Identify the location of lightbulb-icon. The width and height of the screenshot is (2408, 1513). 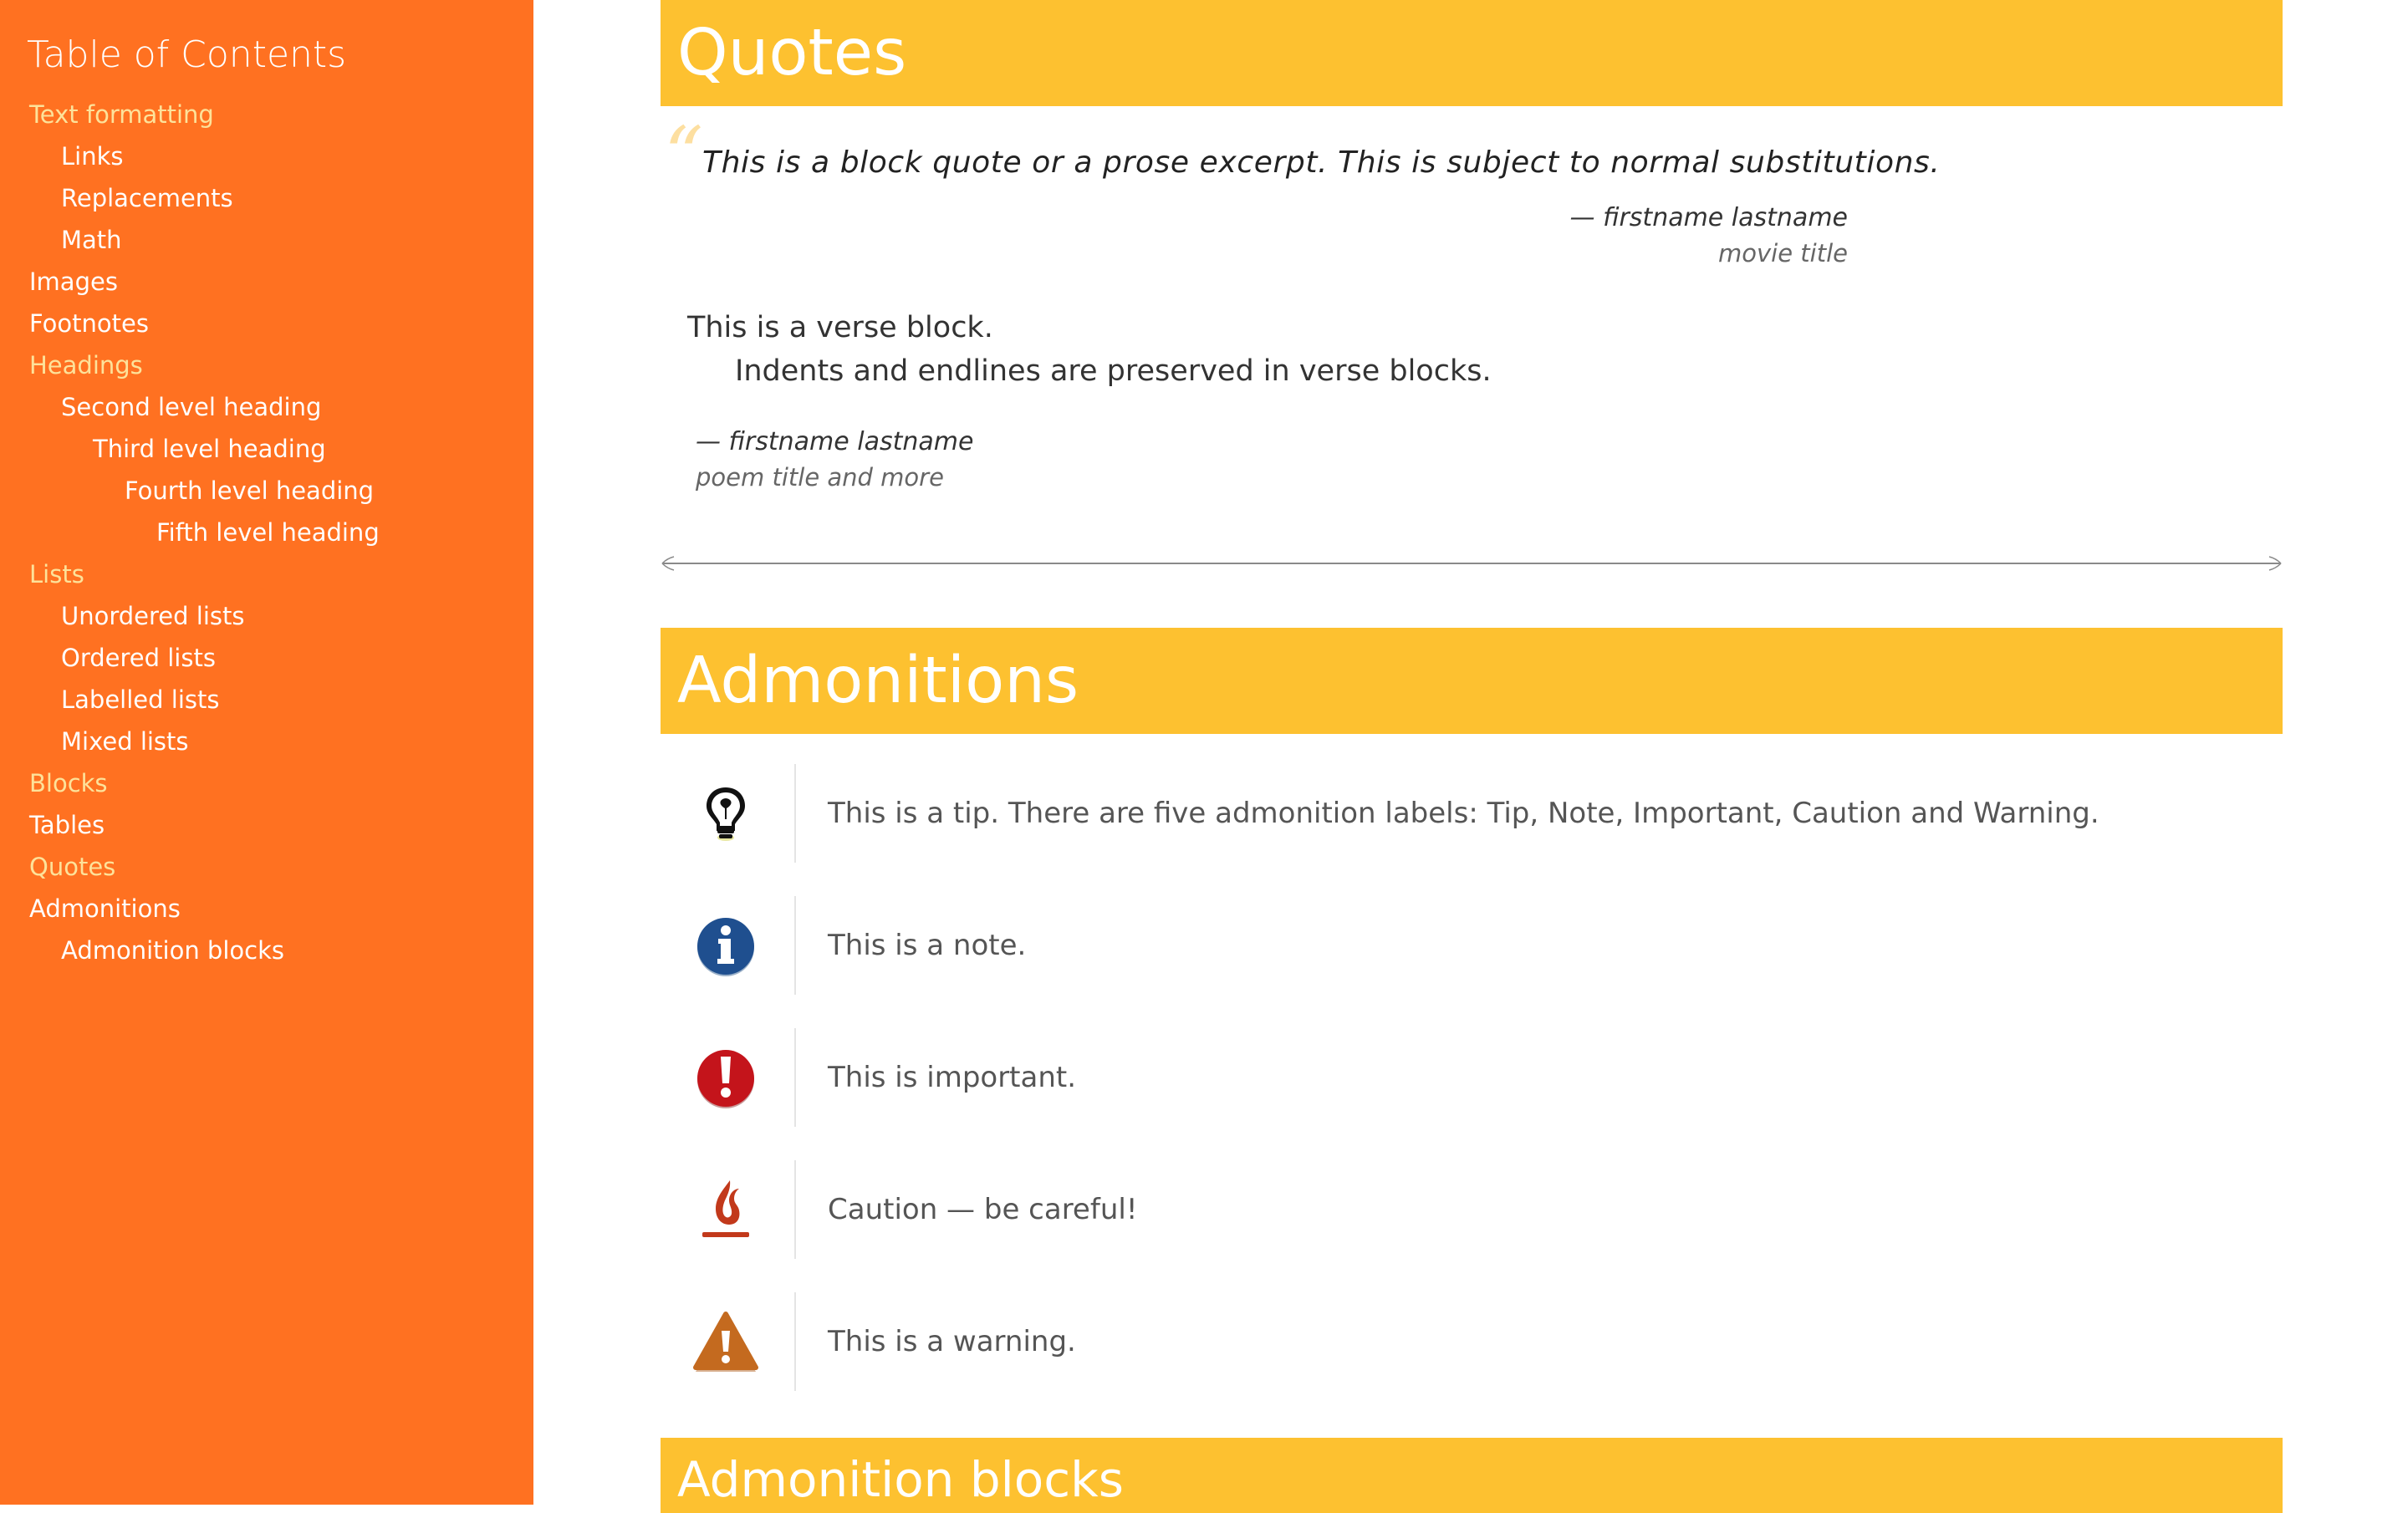
(726, 814).